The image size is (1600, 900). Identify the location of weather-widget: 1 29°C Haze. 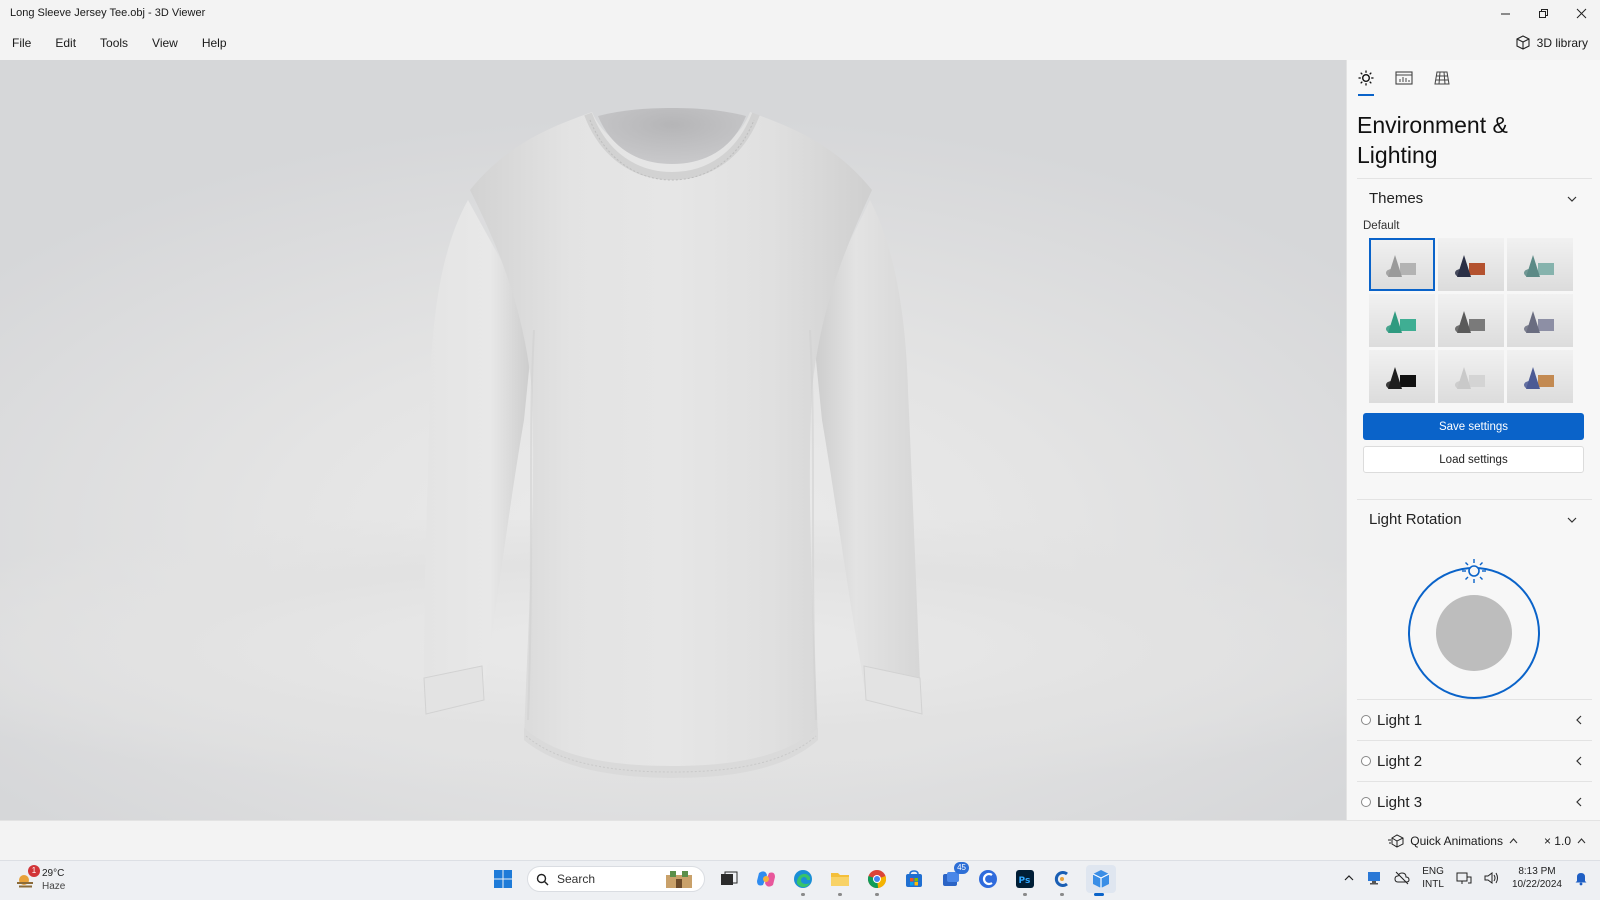
(39, 879).